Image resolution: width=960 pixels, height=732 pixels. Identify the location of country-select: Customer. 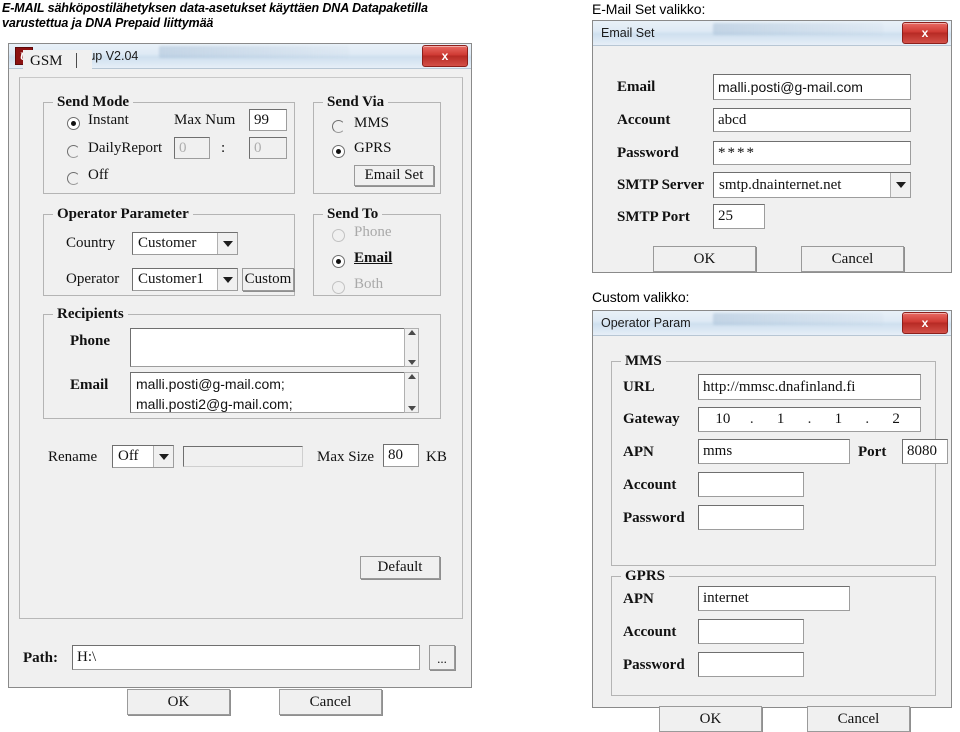
(185, 243).